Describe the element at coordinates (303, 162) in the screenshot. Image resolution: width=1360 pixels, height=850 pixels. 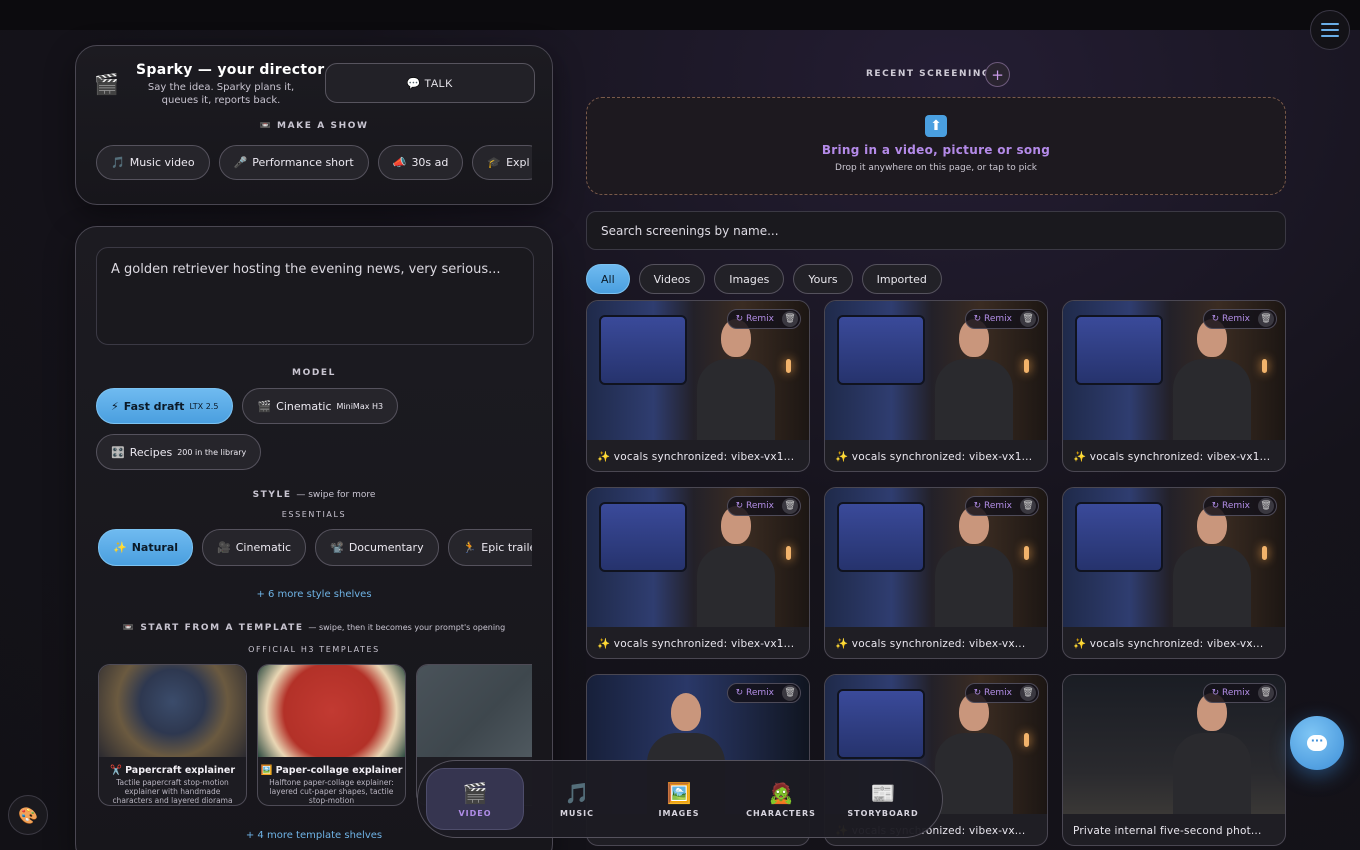
I see `show-type-label: Performance short` at that location.